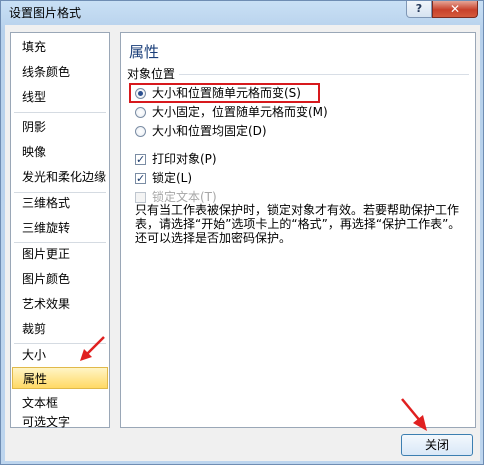 The image size is (484, 465). I want to click on nav-item-text-box: 文本框, so click(60, 403).